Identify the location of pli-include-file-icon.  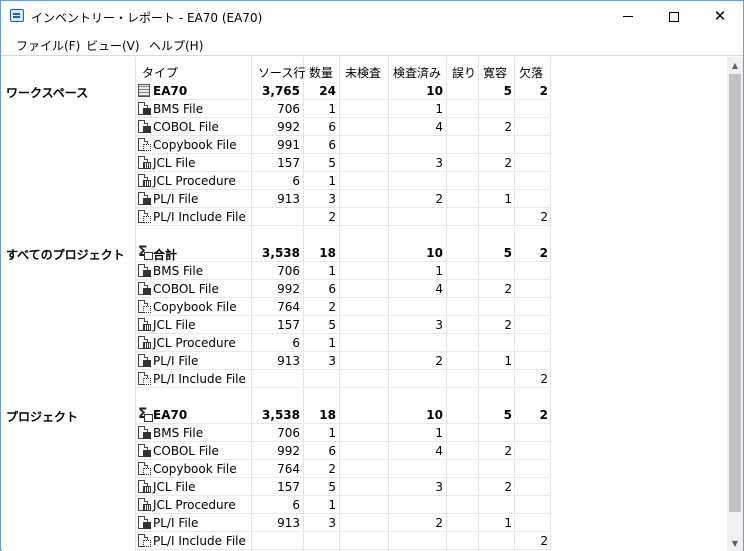
(144, 541).